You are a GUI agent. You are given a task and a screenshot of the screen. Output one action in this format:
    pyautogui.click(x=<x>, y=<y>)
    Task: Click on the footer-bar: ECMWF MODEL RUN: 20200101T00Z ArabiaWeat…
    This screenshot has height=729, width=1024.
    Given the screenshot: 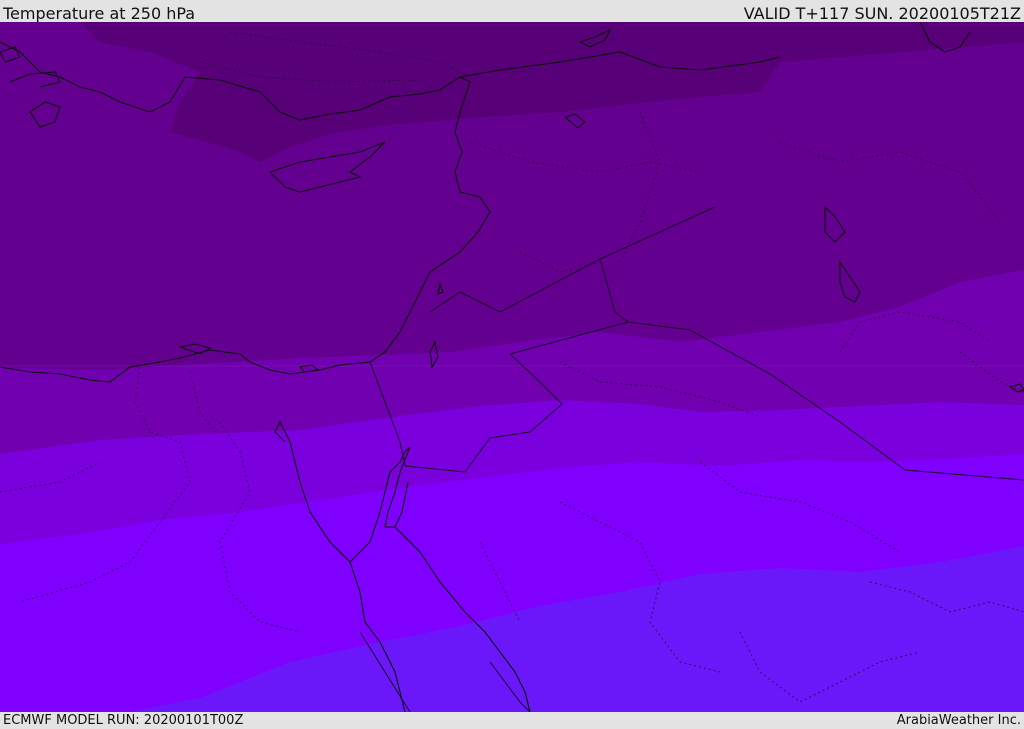 What is the action you would take?
    pyautogui.click(x=512, y=720)
    